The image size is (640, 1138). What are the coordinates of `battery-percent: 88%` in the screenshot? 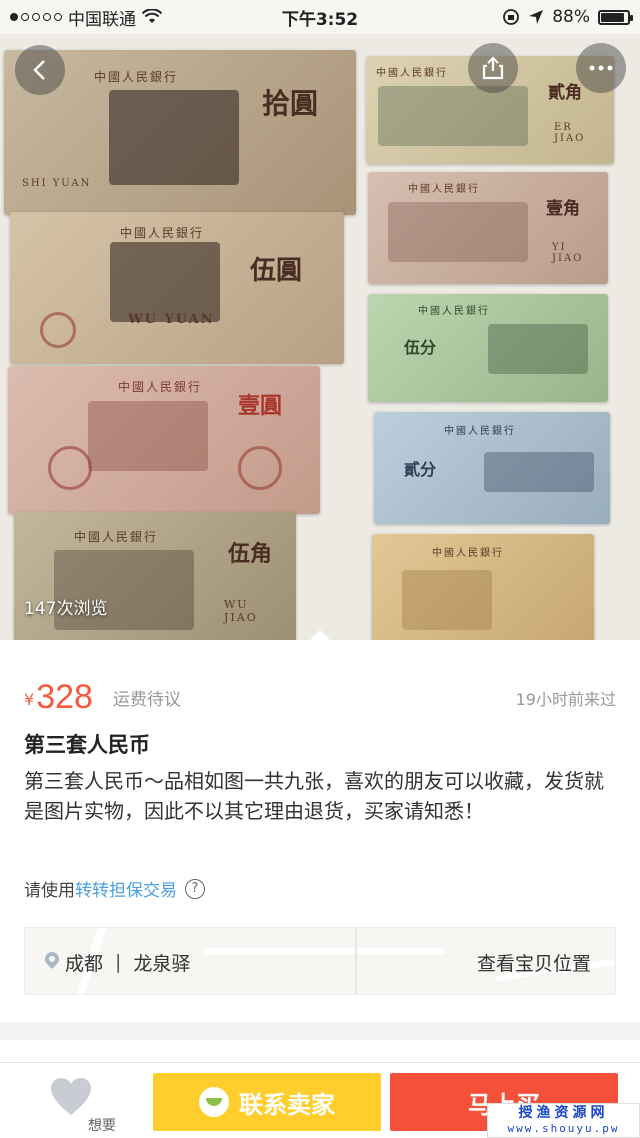 It's located at (571, 17).